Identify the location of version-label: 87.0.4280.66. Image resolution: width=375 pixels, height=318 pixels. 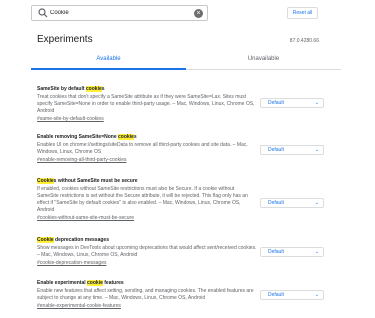
(304, 41).